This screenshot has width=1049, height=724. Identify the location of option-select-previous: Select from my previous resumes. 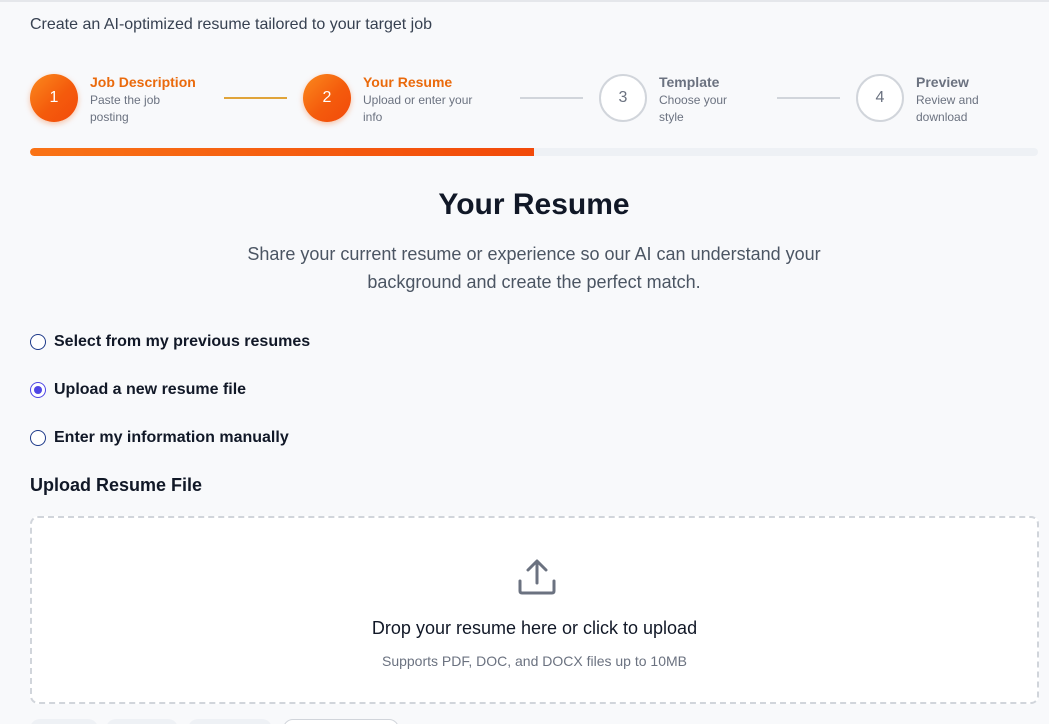
(170, 342).